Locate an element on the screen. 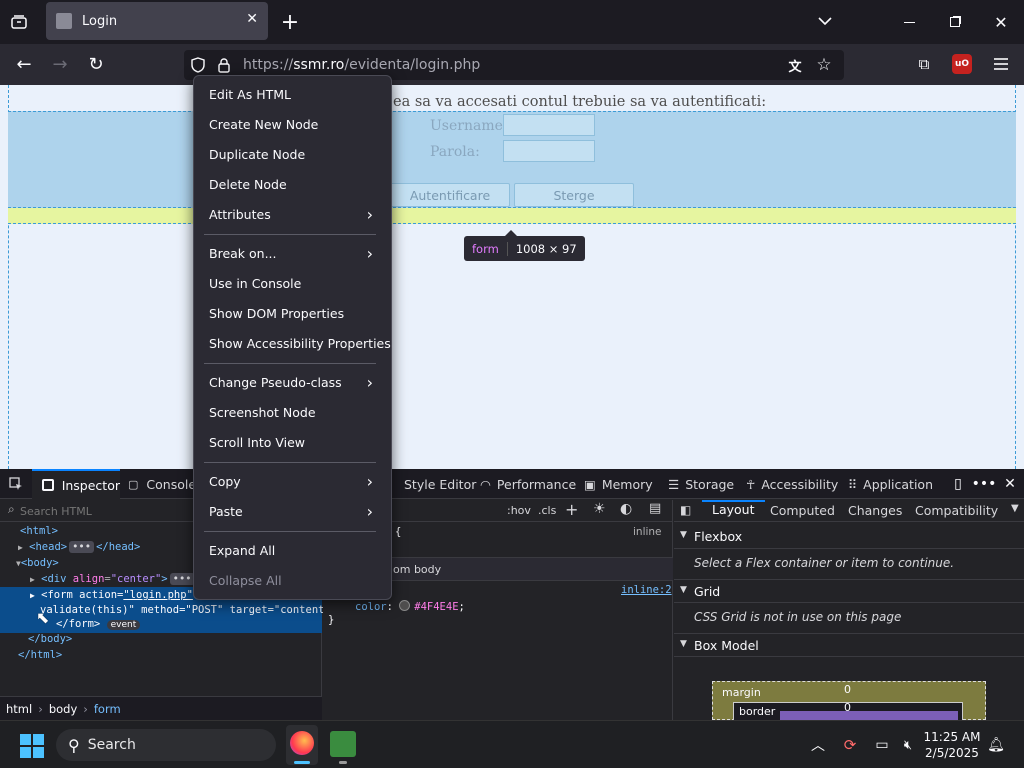 The width and height of the screenshot is (1024, 768). tab-compatibility: Compatibility is located at coordinates (956, 510).